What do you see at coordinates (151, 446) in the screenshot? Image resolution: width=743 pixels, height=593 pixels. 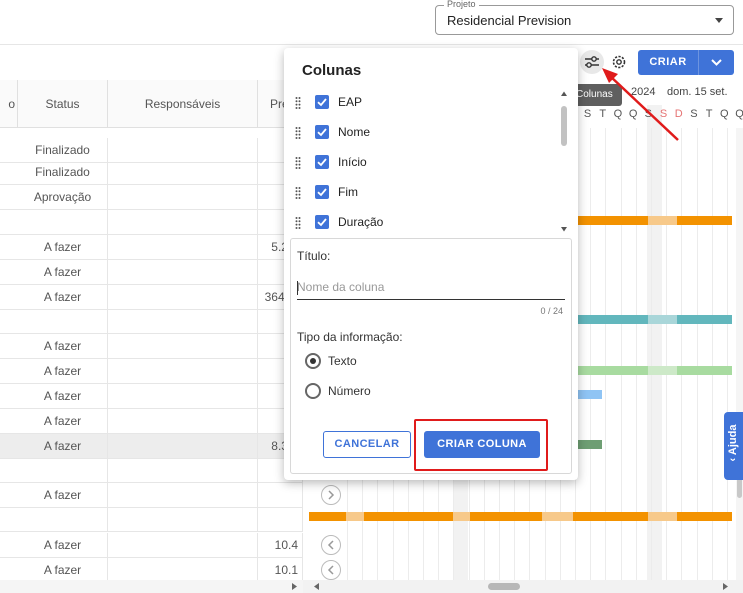 I see `table-row: A fazer8.3.1` at bounding box center [151, 446].